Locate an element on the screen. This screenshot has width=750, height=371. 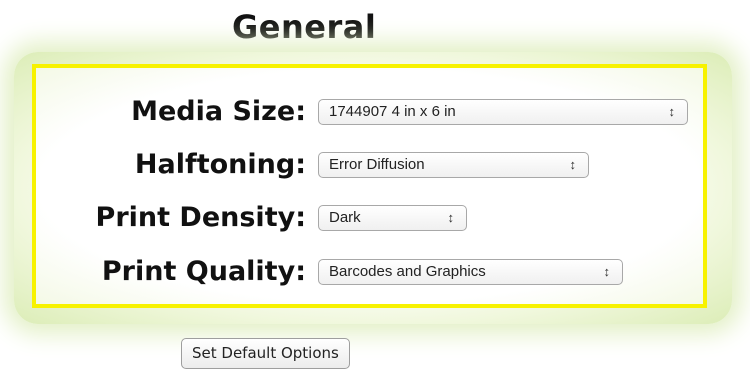
print-density-select: Dark ↕ is located at coordinates (392, 218).